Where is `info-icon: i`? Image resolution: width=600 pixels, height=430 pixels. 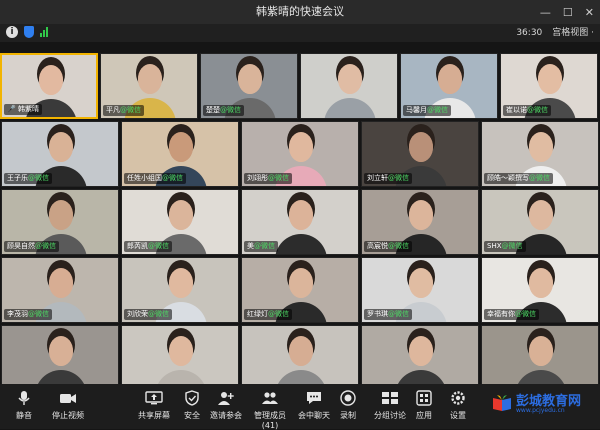 info-icon: i is located at coordinates (12, 32).